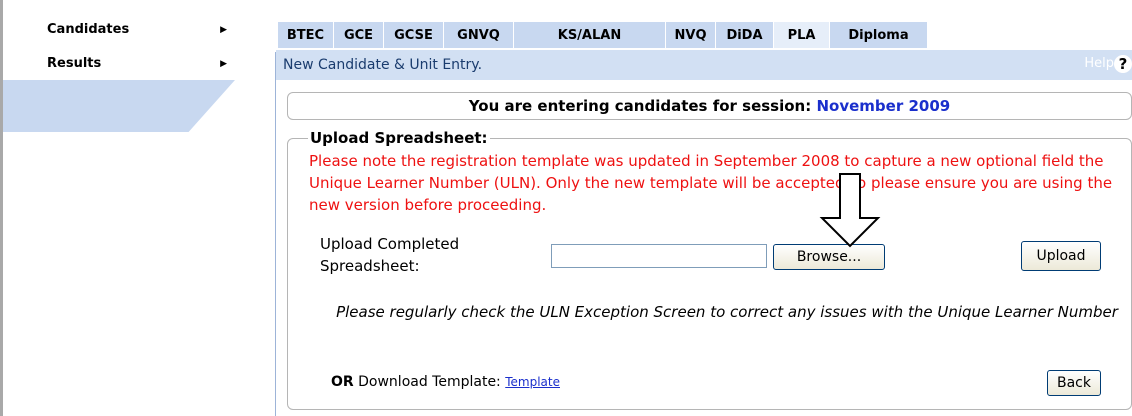  I want to click on download-text: Download Template:, so click(429, 382).